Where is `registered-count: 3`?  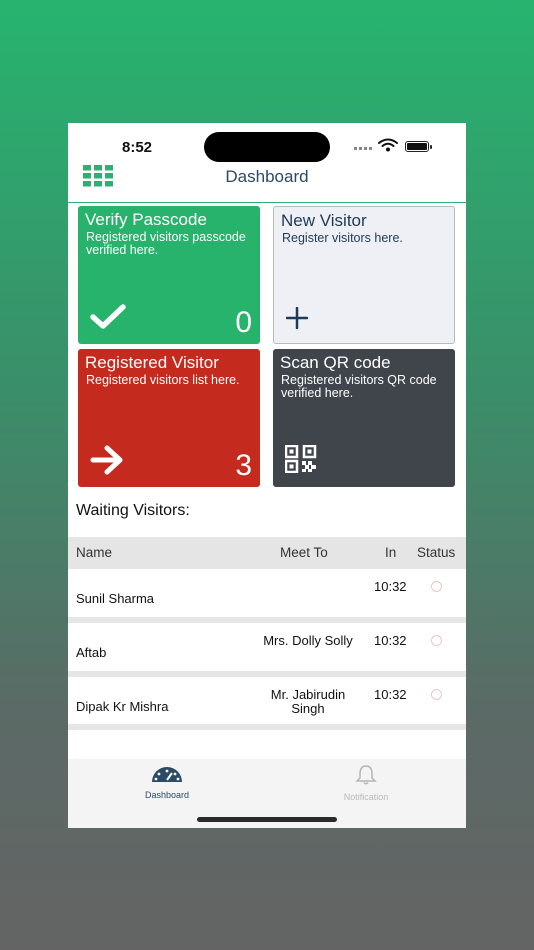 registered-count: 3 is located at coordinates (243, 465).